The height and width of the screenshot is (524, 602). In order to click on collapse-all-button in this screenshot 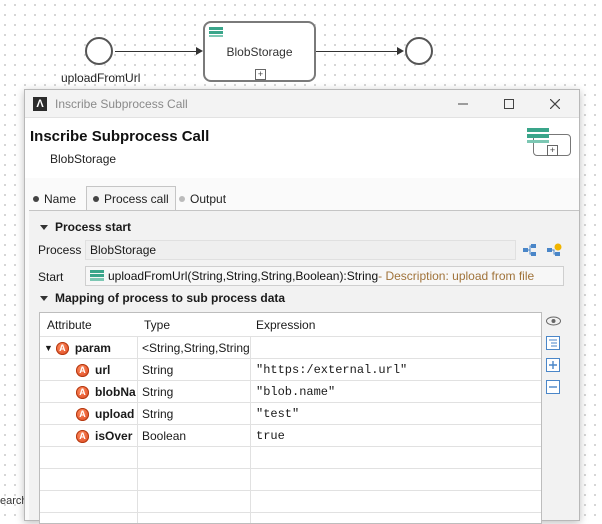, I will do `click(553, 387)`.